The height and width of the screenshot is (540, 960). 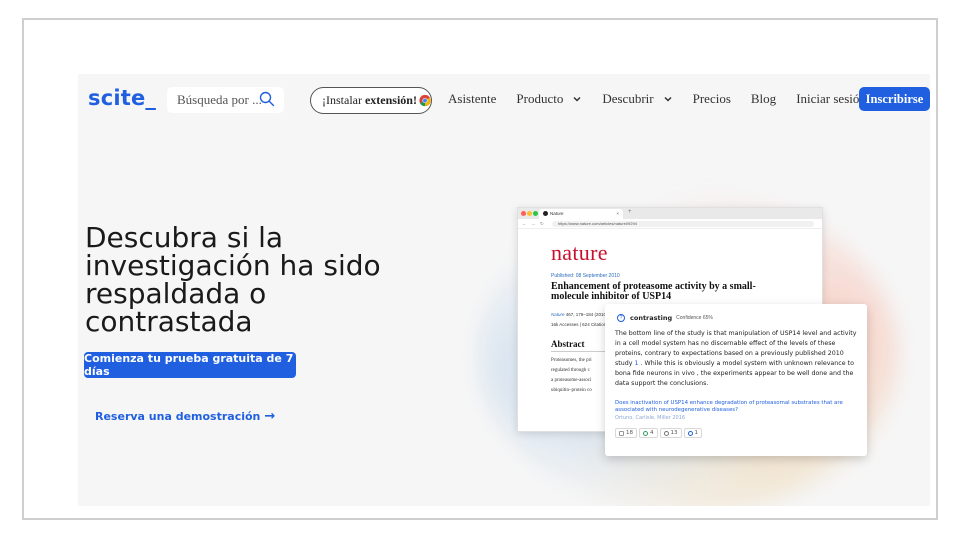 What do you see at coordinates (578, 351) in the screenshot?
I see `abstract-divider` at bounding box center [578, 351].